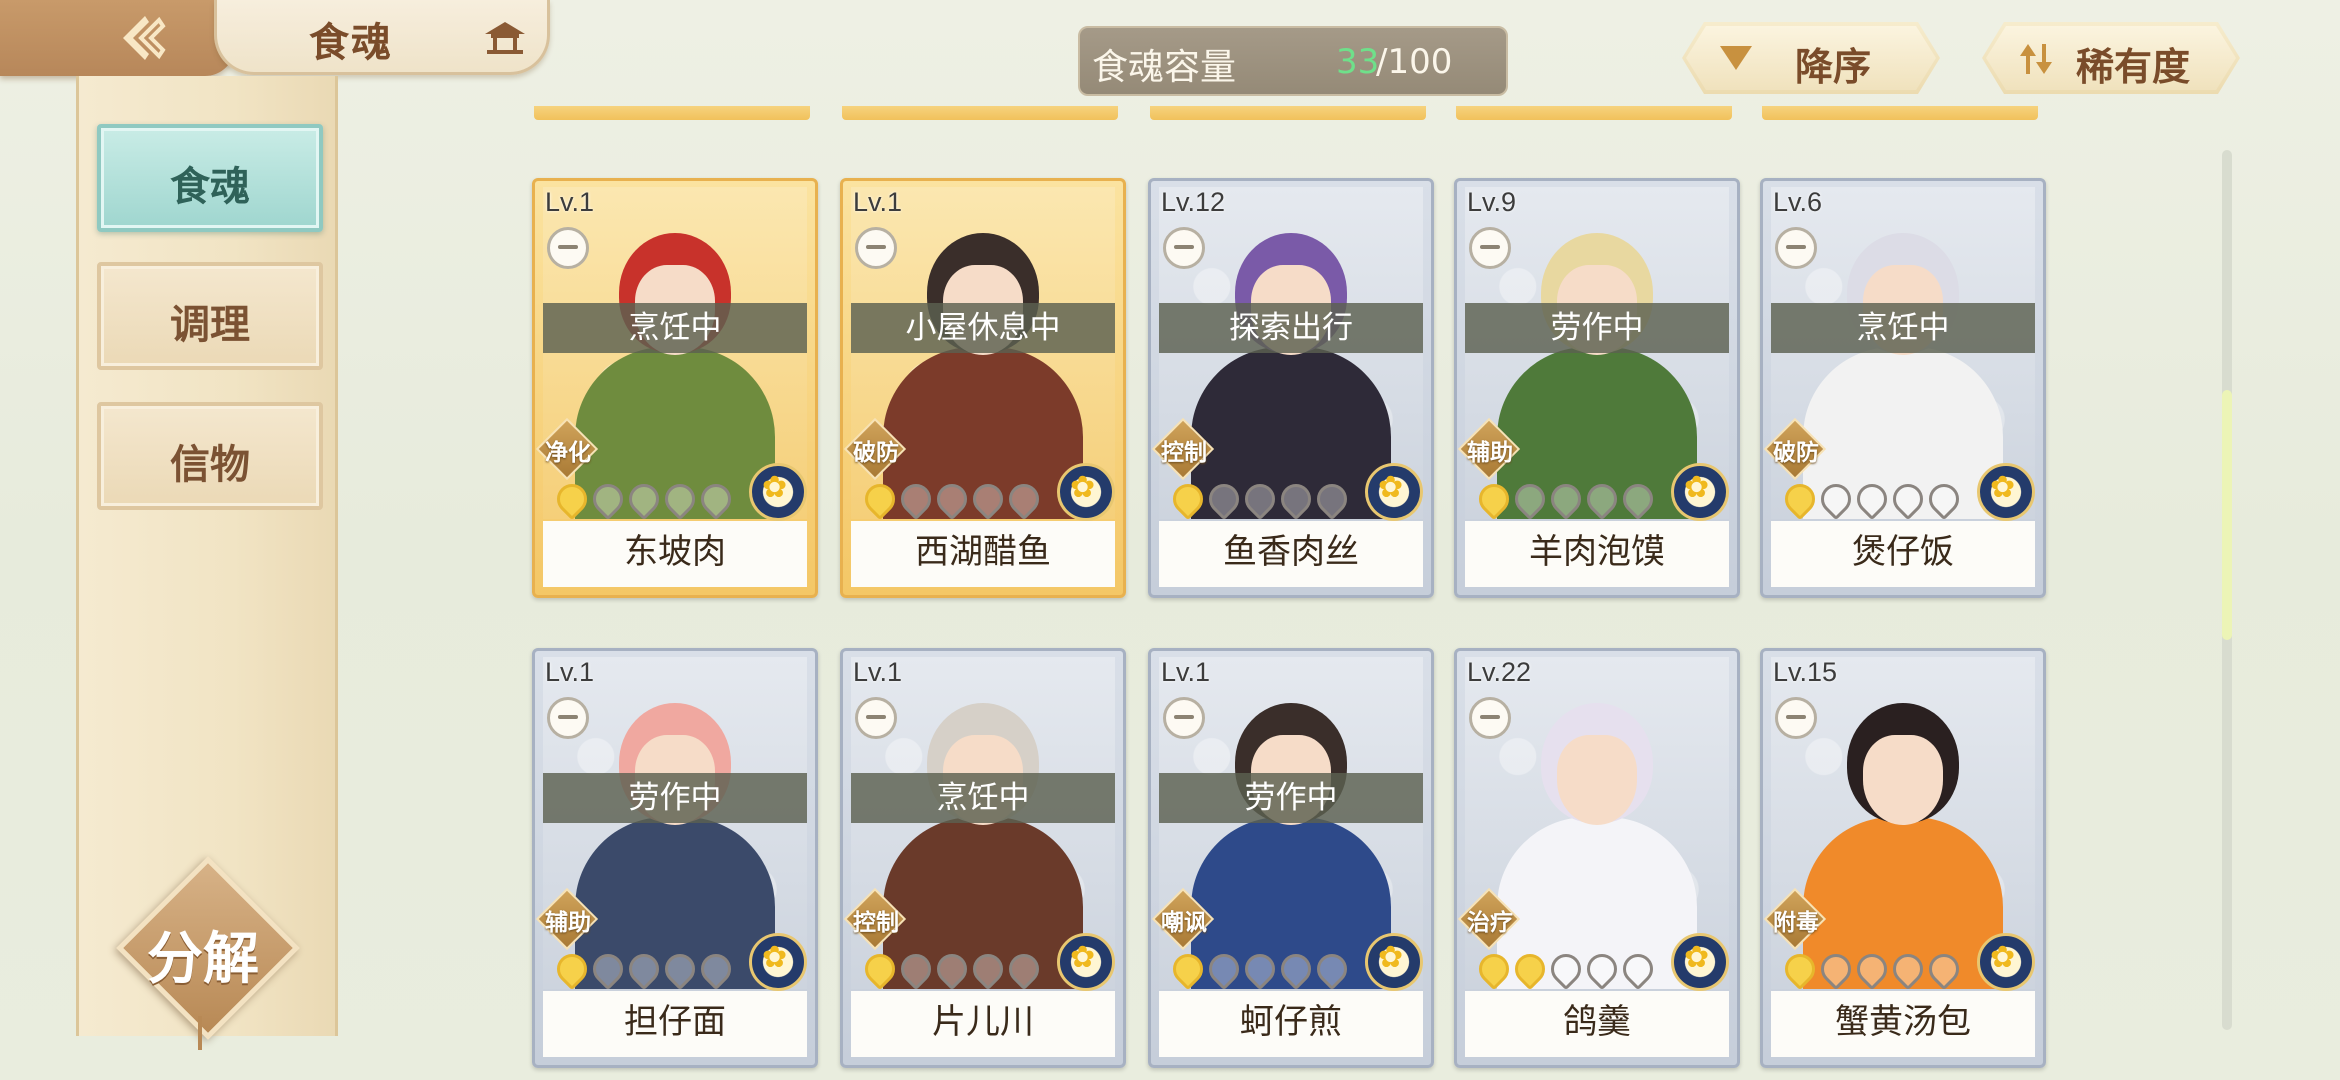 The width and height of the screenshot is (2340, 1080). Describe the element at coordinates (1597, 388) in the screenshot. I see `food-soul-card: Lv.9 劳作中 辅助 羊肉泡馍` at that location.